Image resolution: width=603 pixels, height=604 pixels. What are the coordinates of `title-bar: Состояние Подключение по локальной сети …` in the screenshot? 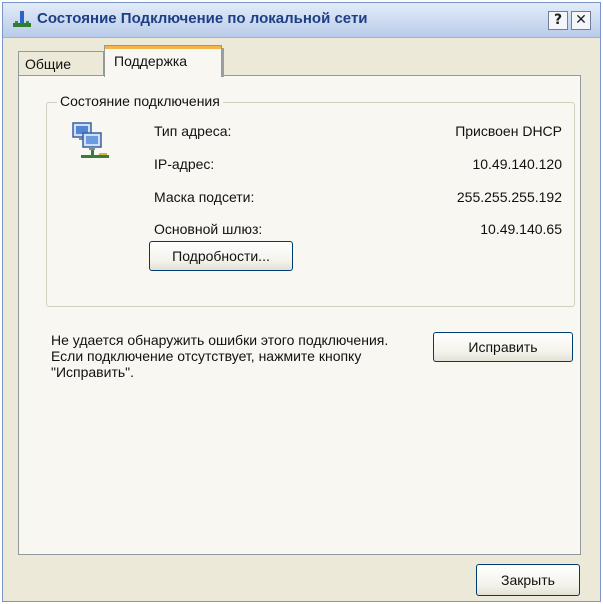 It's located at (301, 20).